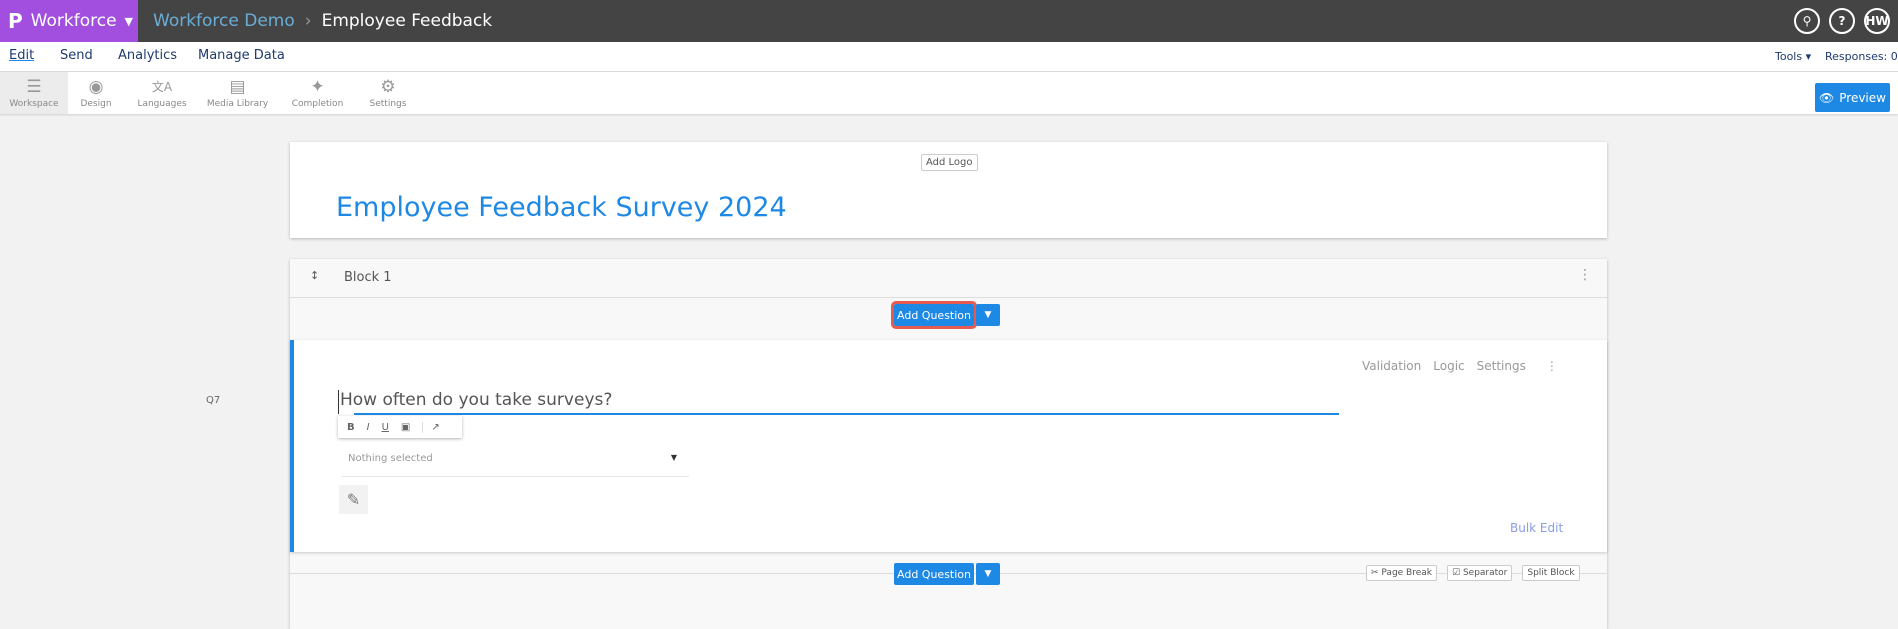 The height and width of the screenshot is (629, 1898). Describe the element at coordinates (1406, 573) in the screenshot. I see `page-break-label: Page Break` at that location.